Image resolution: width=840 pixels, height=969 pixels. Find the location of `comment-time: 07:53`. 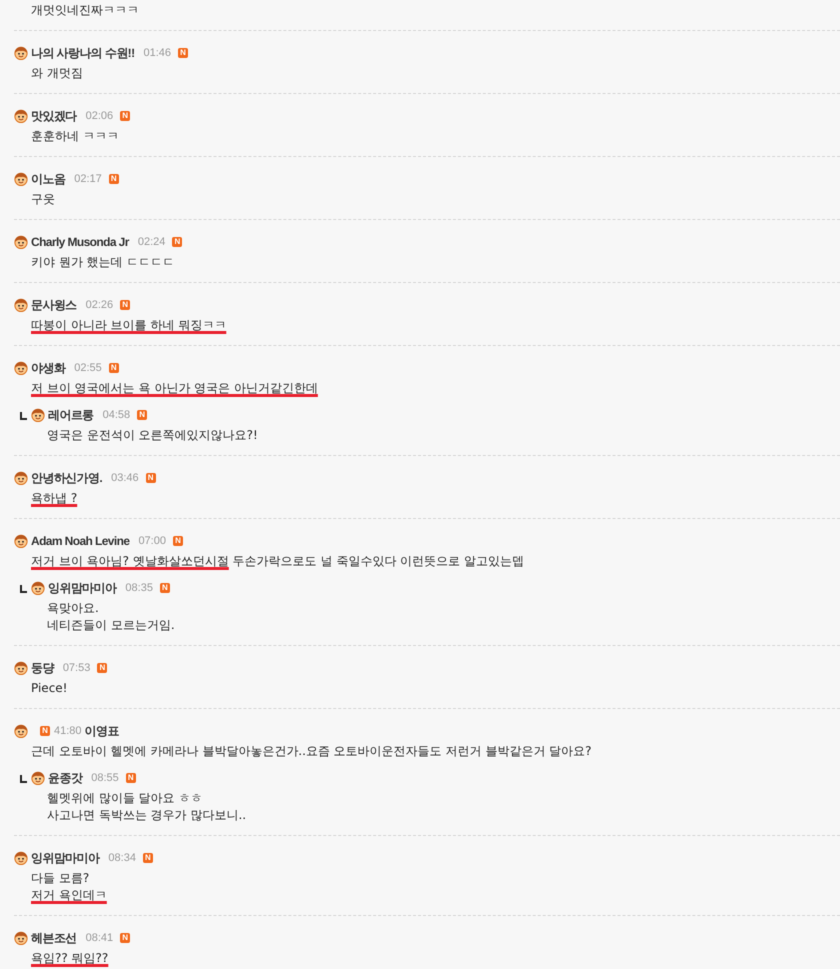

comment-time: 07:53 is located at coordinates (76, 668).